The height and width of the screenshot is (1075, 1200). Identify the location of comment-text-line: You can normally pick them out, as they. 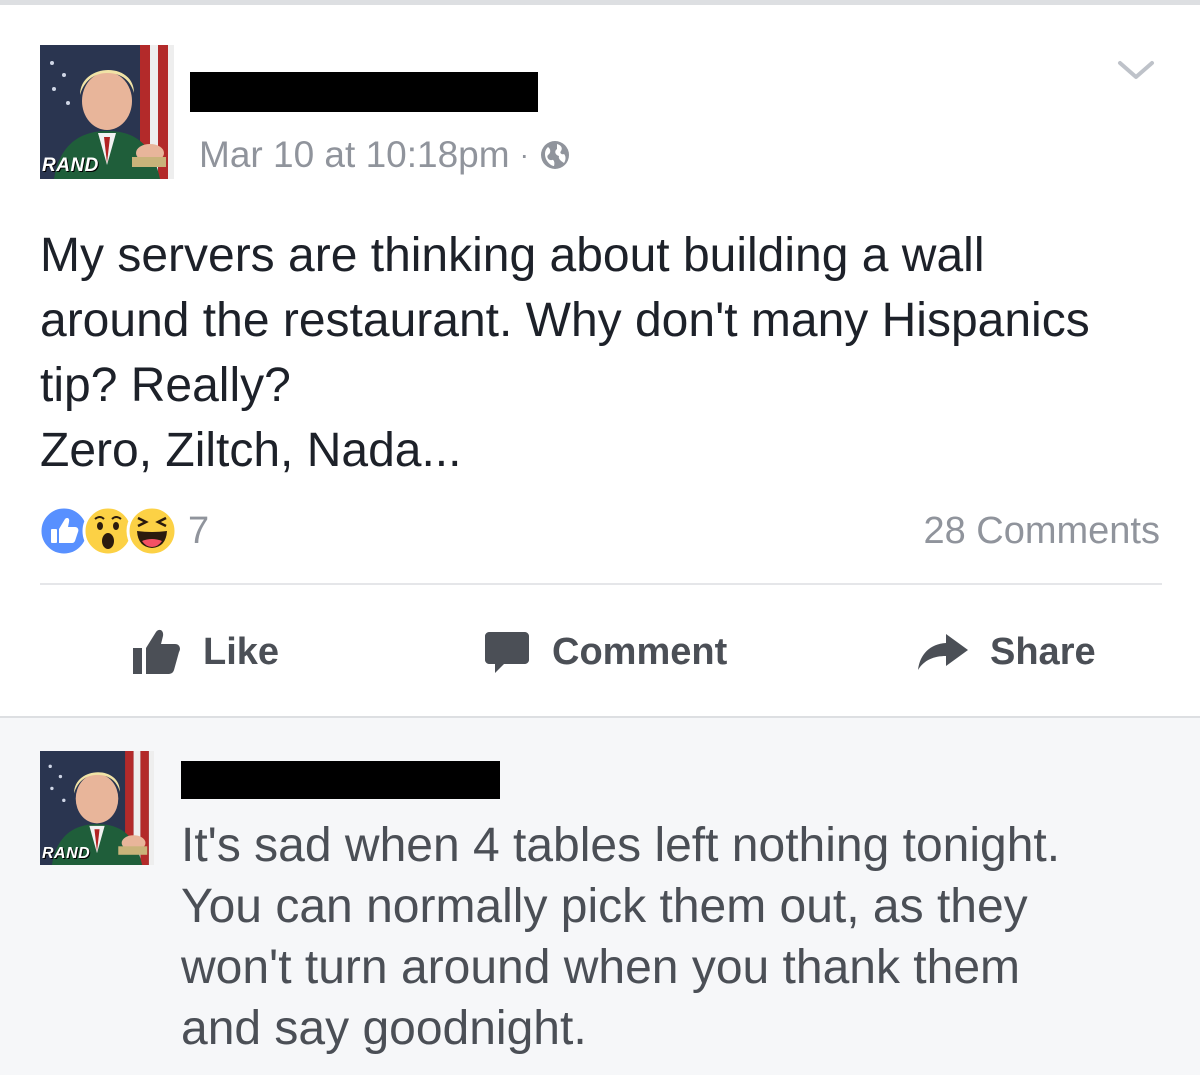
(604, 906).